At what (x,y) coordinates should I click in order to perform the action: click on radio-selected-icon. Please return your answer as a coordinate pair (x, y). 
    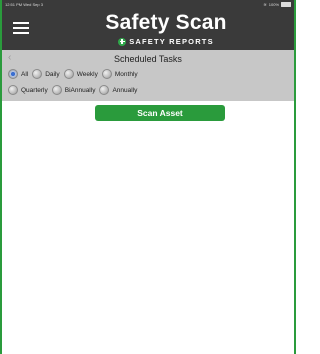
    Looking at the image, I should click on (13, 74).